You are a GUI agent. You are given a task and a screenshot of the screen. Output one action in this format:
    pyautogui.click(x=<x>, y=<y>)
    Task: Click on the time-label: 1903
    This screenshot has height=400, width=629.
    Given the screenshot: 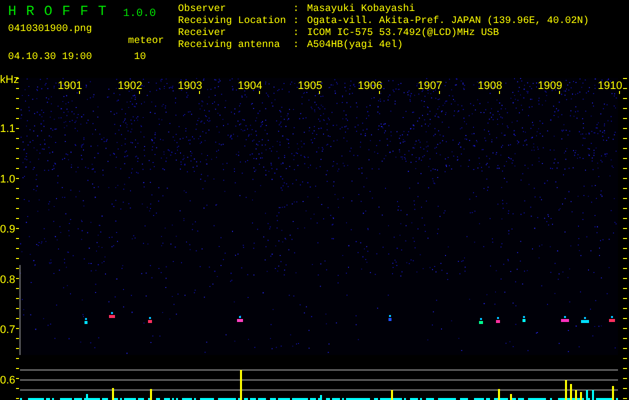 What is the action you would take?
    pyautogui.click(x=190, y=86)
    